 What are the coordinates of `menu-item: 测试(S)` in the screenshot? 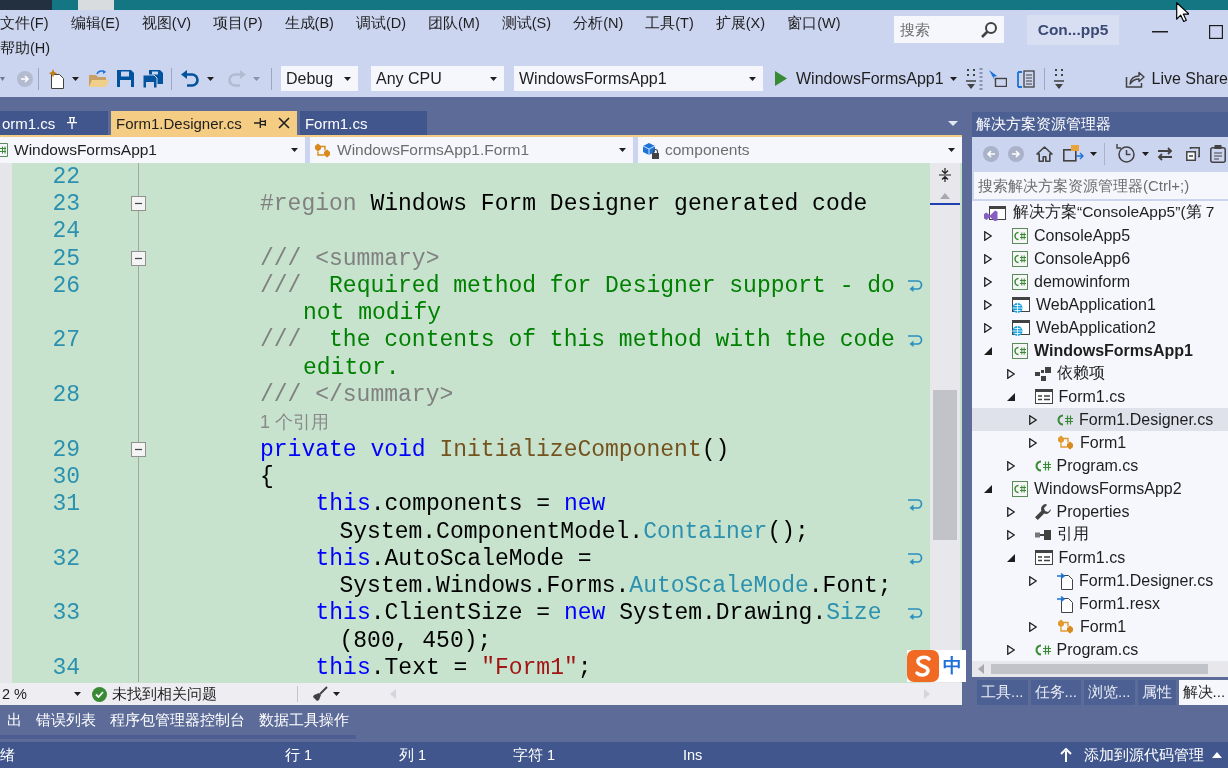 It's located at (526, 22).